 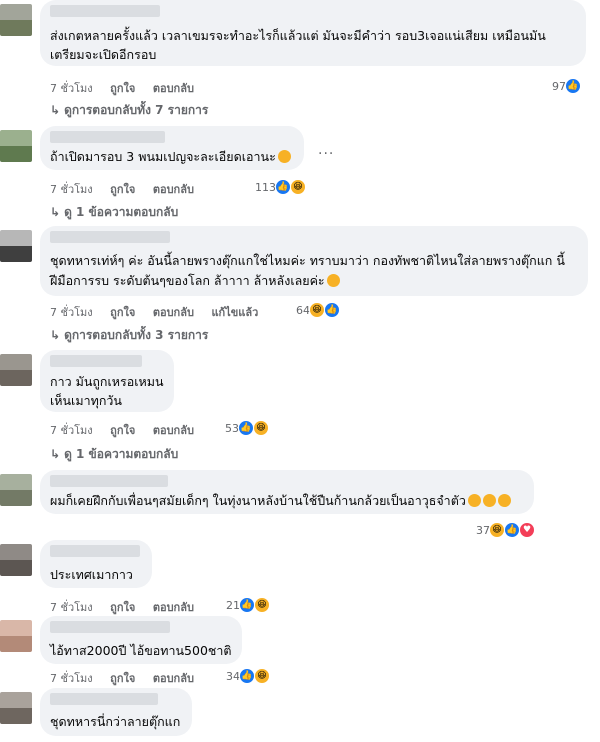 What do you see at coordinates (559, 86) in the screenshot?
I see `reaction-count: 97` at bounding box center [559, 86].